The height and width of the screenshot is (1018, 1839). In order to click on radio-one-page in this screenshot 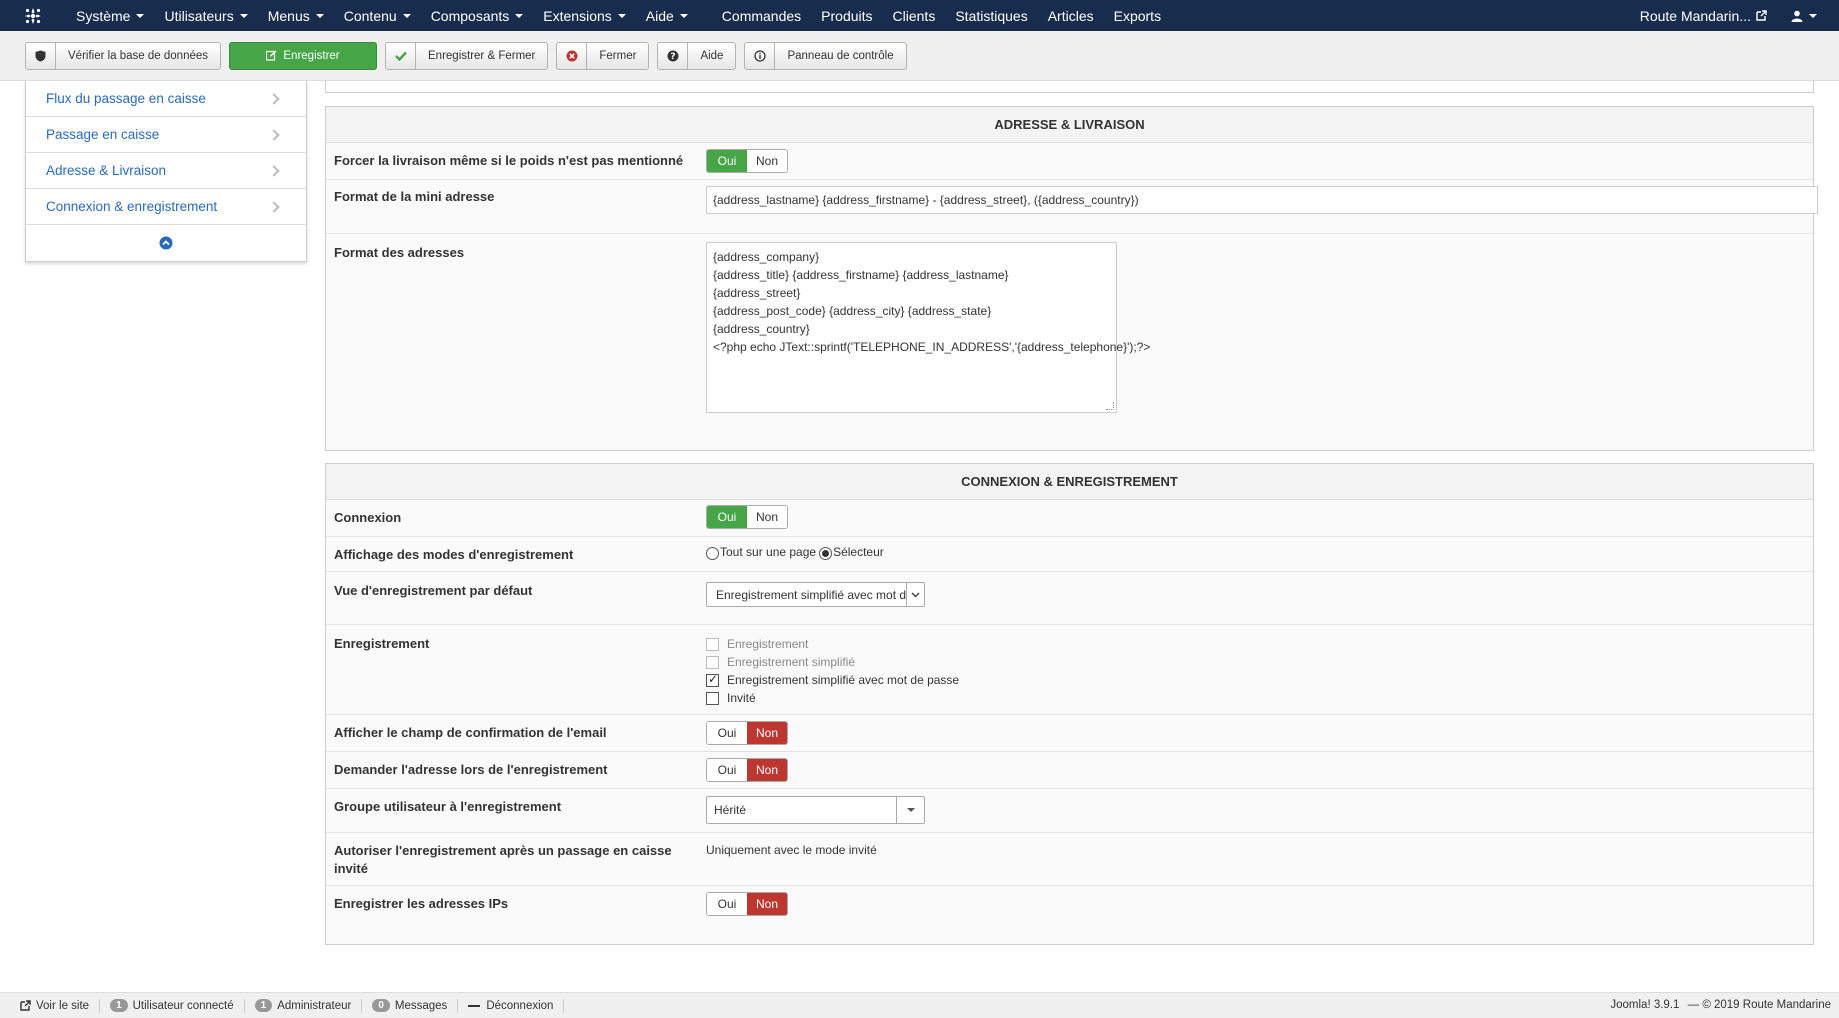, I will do `click(712, 553)`.